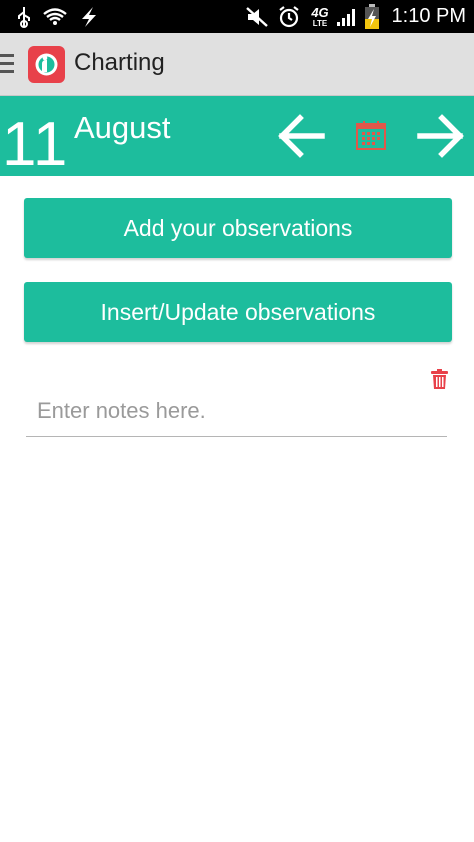  I want to click on drawer-menu-icon, so click(7, 65).